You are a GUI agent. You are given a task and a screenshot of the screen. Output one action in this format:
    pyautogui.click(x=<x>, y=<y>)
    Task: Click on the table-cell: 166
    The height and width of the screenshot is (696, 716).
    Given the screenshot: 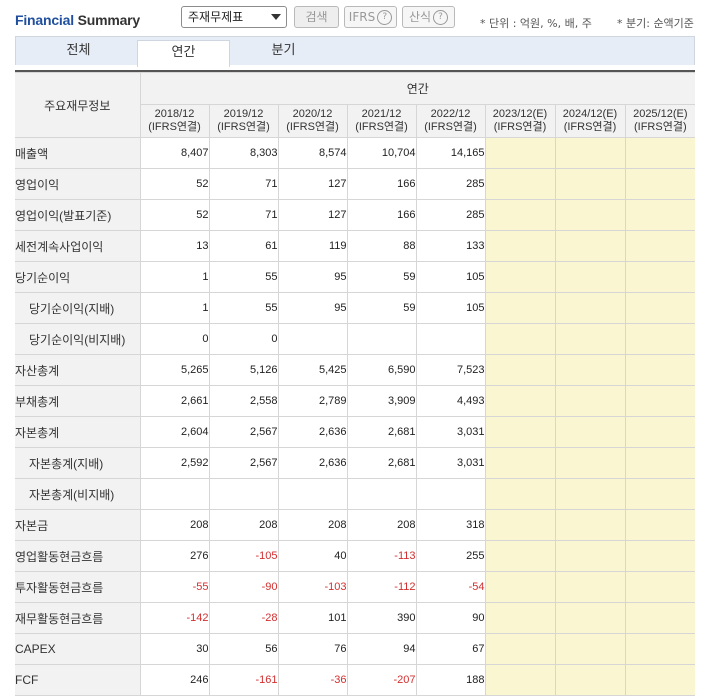 What is the action you would take?
    pyautogui.click(x=381, y=215)
    